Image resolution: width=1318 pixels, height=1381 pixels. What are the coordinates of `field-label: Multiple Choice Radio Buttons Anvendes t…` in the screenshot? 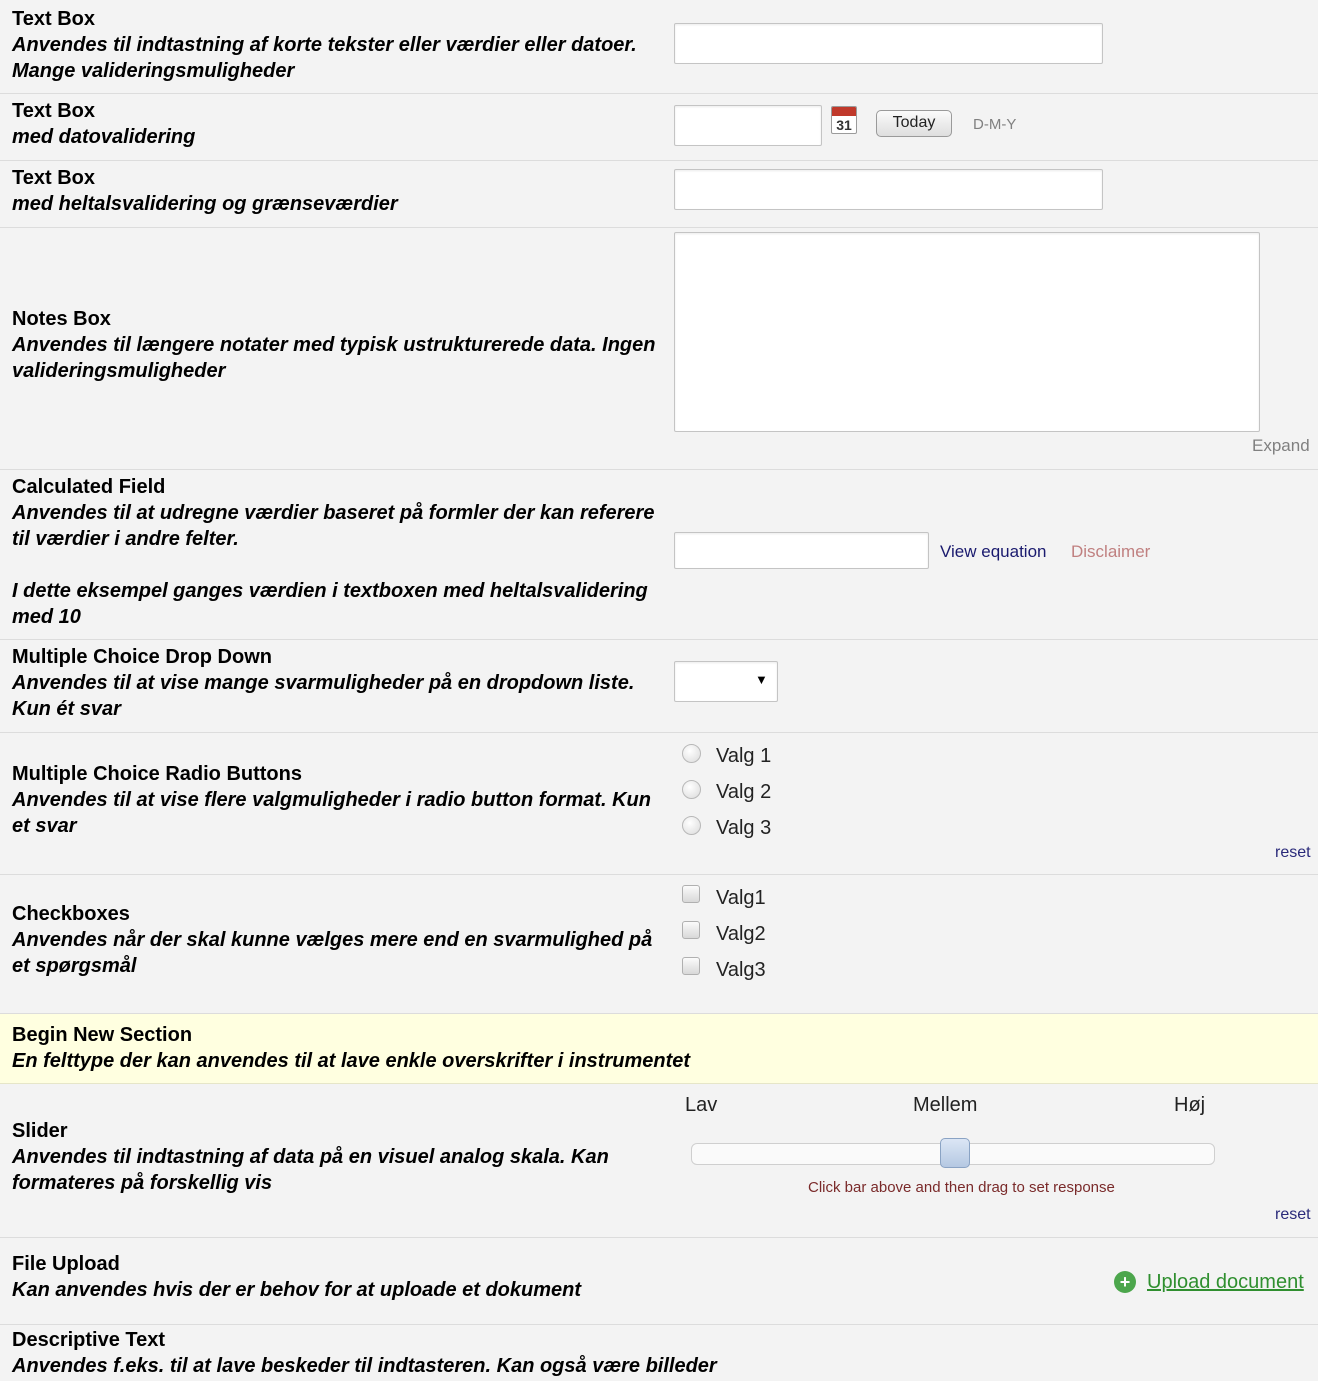 It's located at (337, 800).